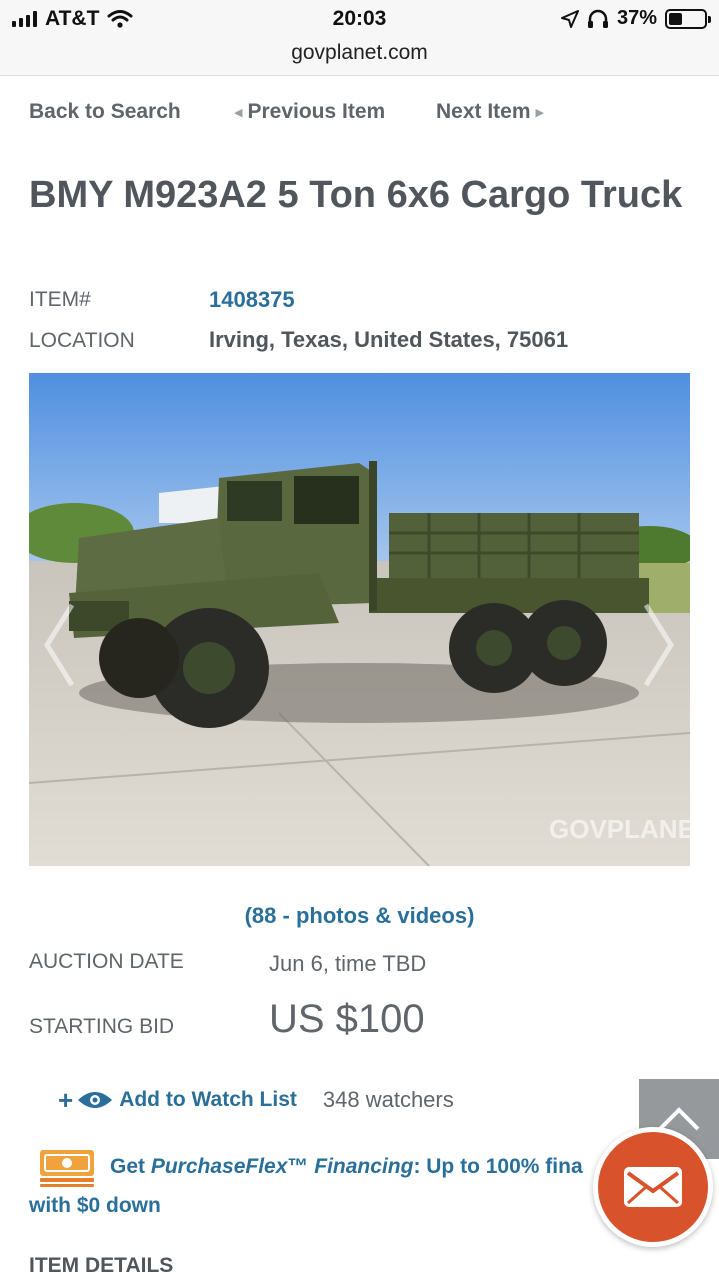 The height and width of the screenshot is (1279, 719). I want to click on location-value: Irving, Texas, United States, 75061, so click(389, 339).